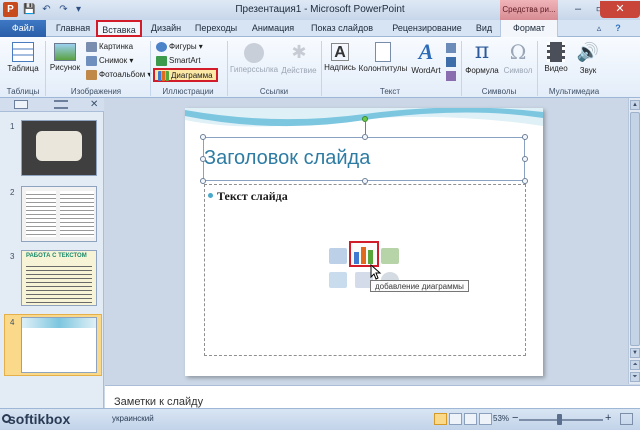 Image resolution: width=640 pixels, height=430 pixels. What do you see at coordinates (515, 418) in the screenshot?
I see `zoom-out-icon: −` at bounding box center [515, 418].